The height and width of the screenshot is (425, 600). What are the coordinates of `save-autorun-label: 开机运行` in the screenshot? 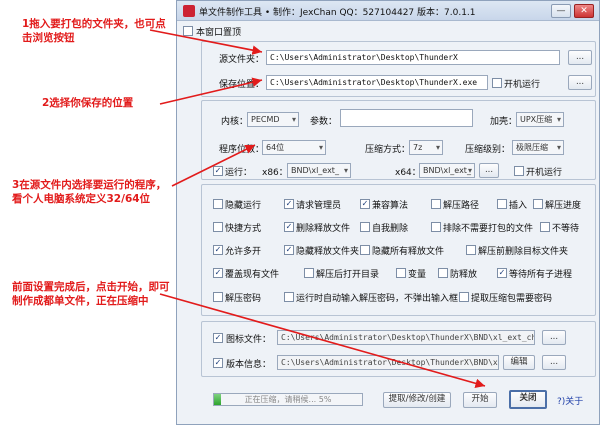 It's located at (522, 85).